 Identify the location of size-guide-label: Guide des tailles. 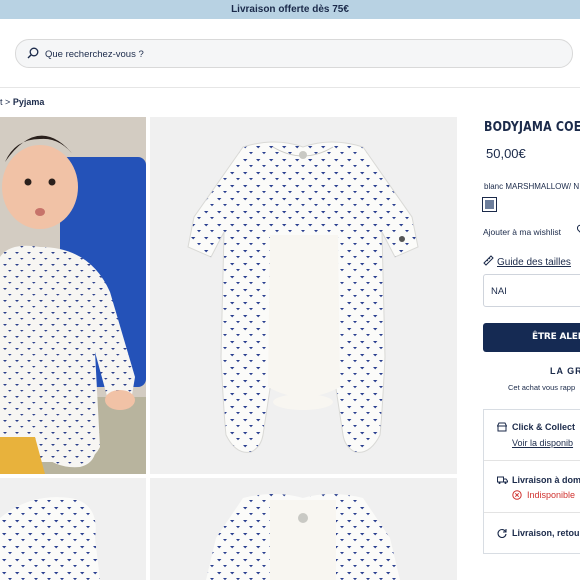
(534, 262).